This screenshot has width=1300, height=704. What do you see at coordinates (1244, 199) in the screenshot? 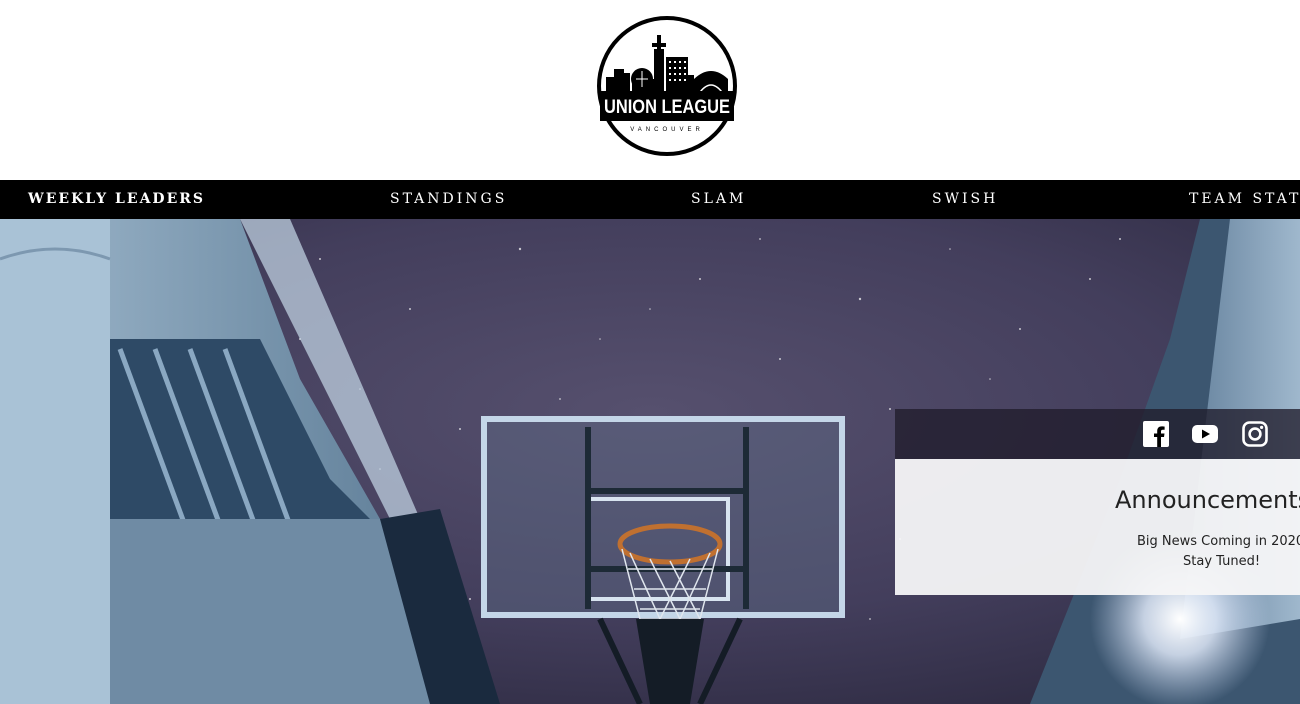
I see `nav-team-stats: TEAM STATS` at bounding box center [1244, 199].